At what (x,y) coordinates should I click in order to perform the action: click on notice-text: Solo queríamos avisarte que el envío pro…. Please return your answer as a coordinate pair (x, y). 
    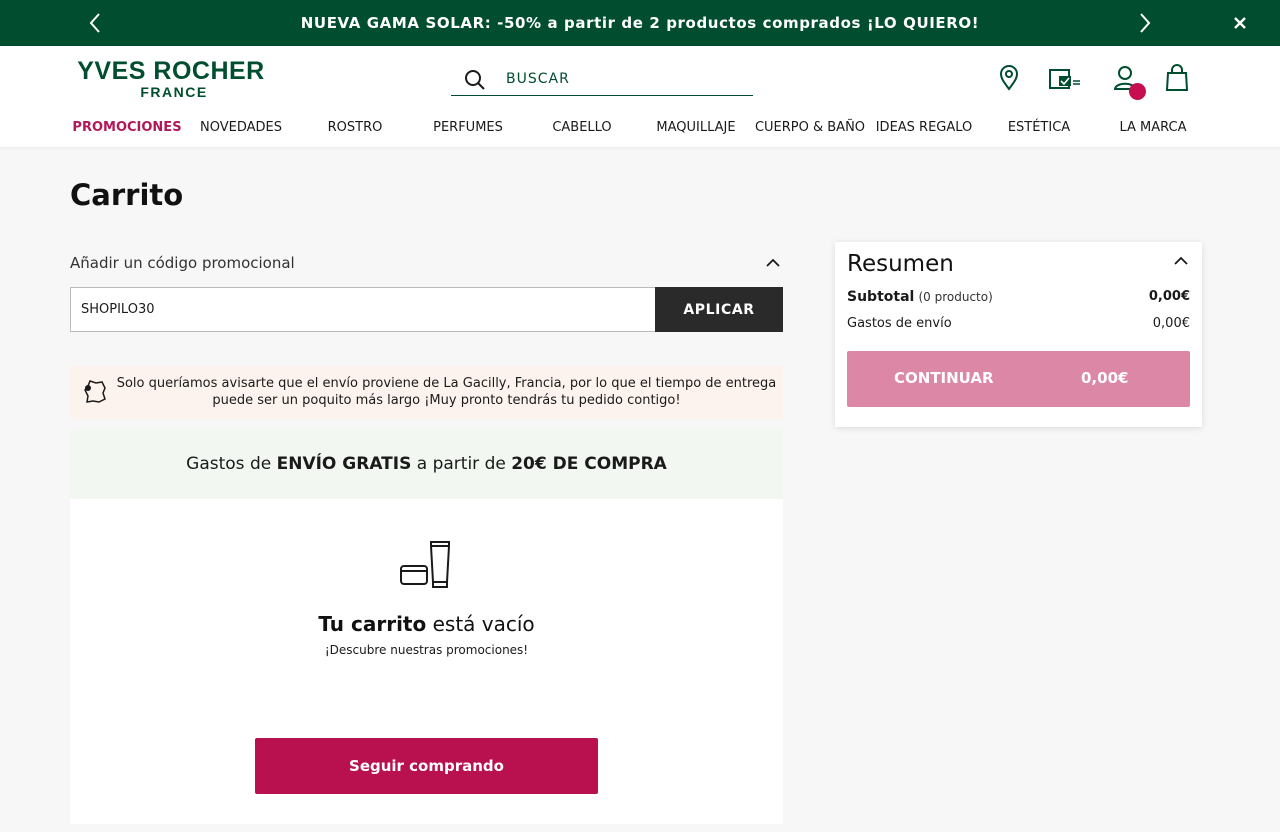
    Looking at the image, I should click on (446, 392).